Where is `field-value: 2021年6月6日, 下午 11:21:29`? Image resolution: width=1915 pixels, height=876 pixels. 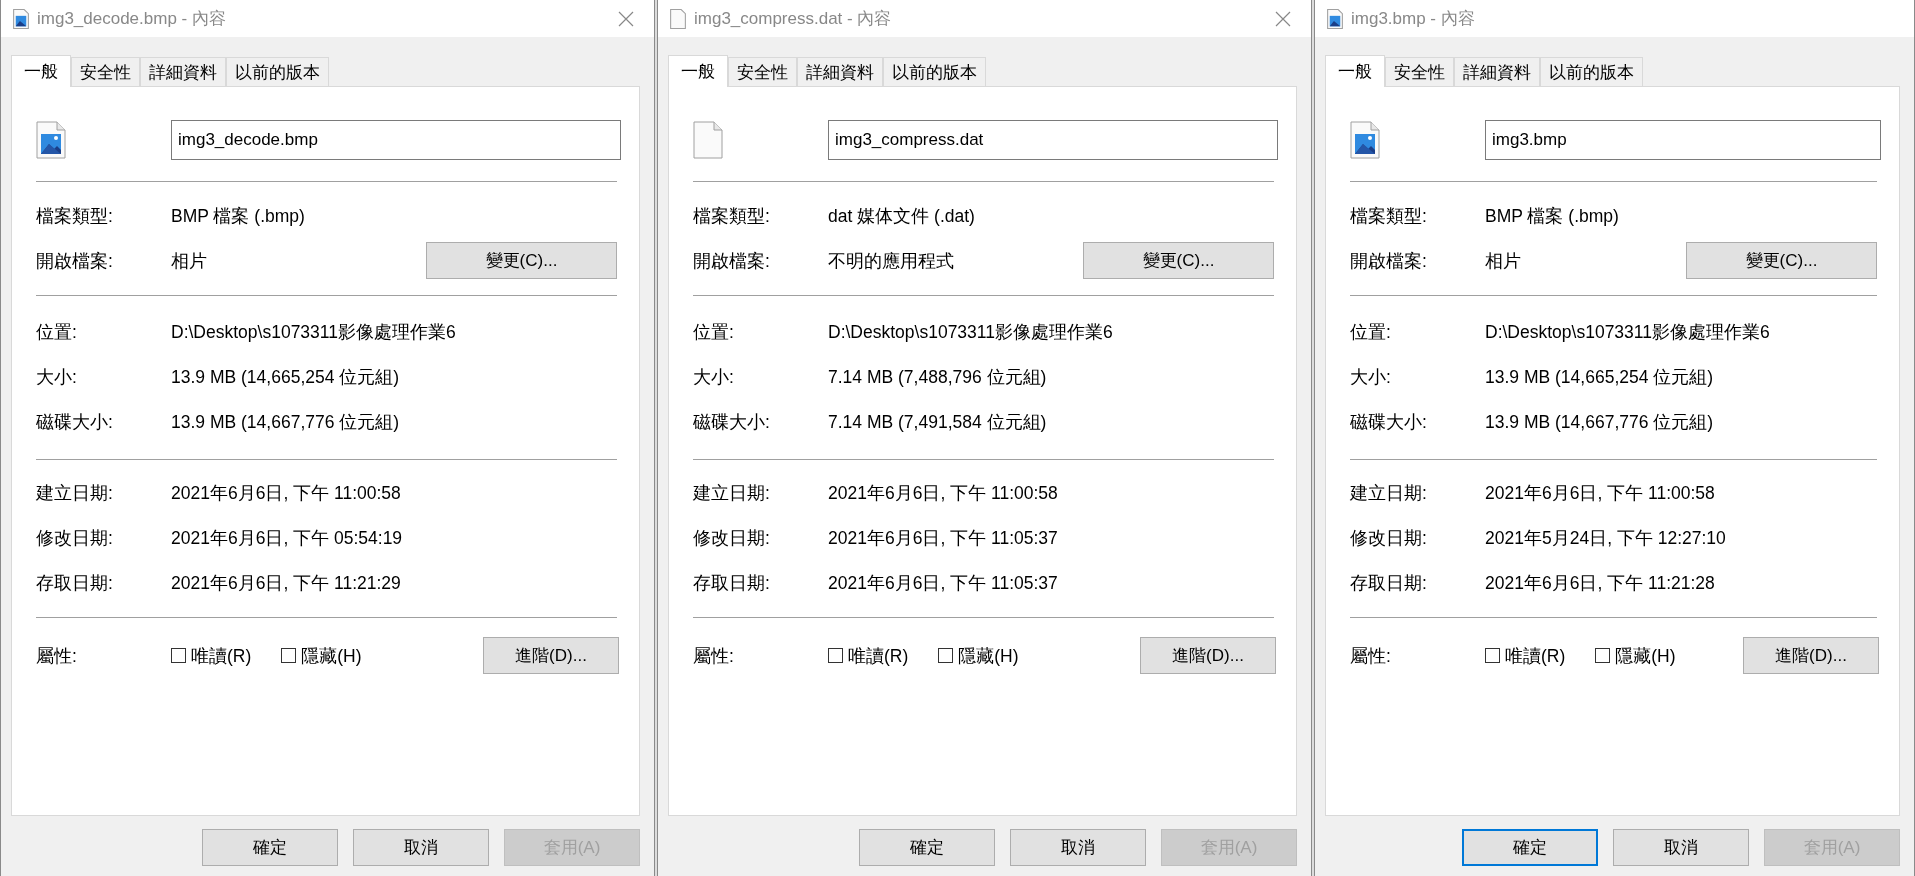 field-value: 2021年6月6日, 下午 11:21:29 is located at coordinates (286, 583).